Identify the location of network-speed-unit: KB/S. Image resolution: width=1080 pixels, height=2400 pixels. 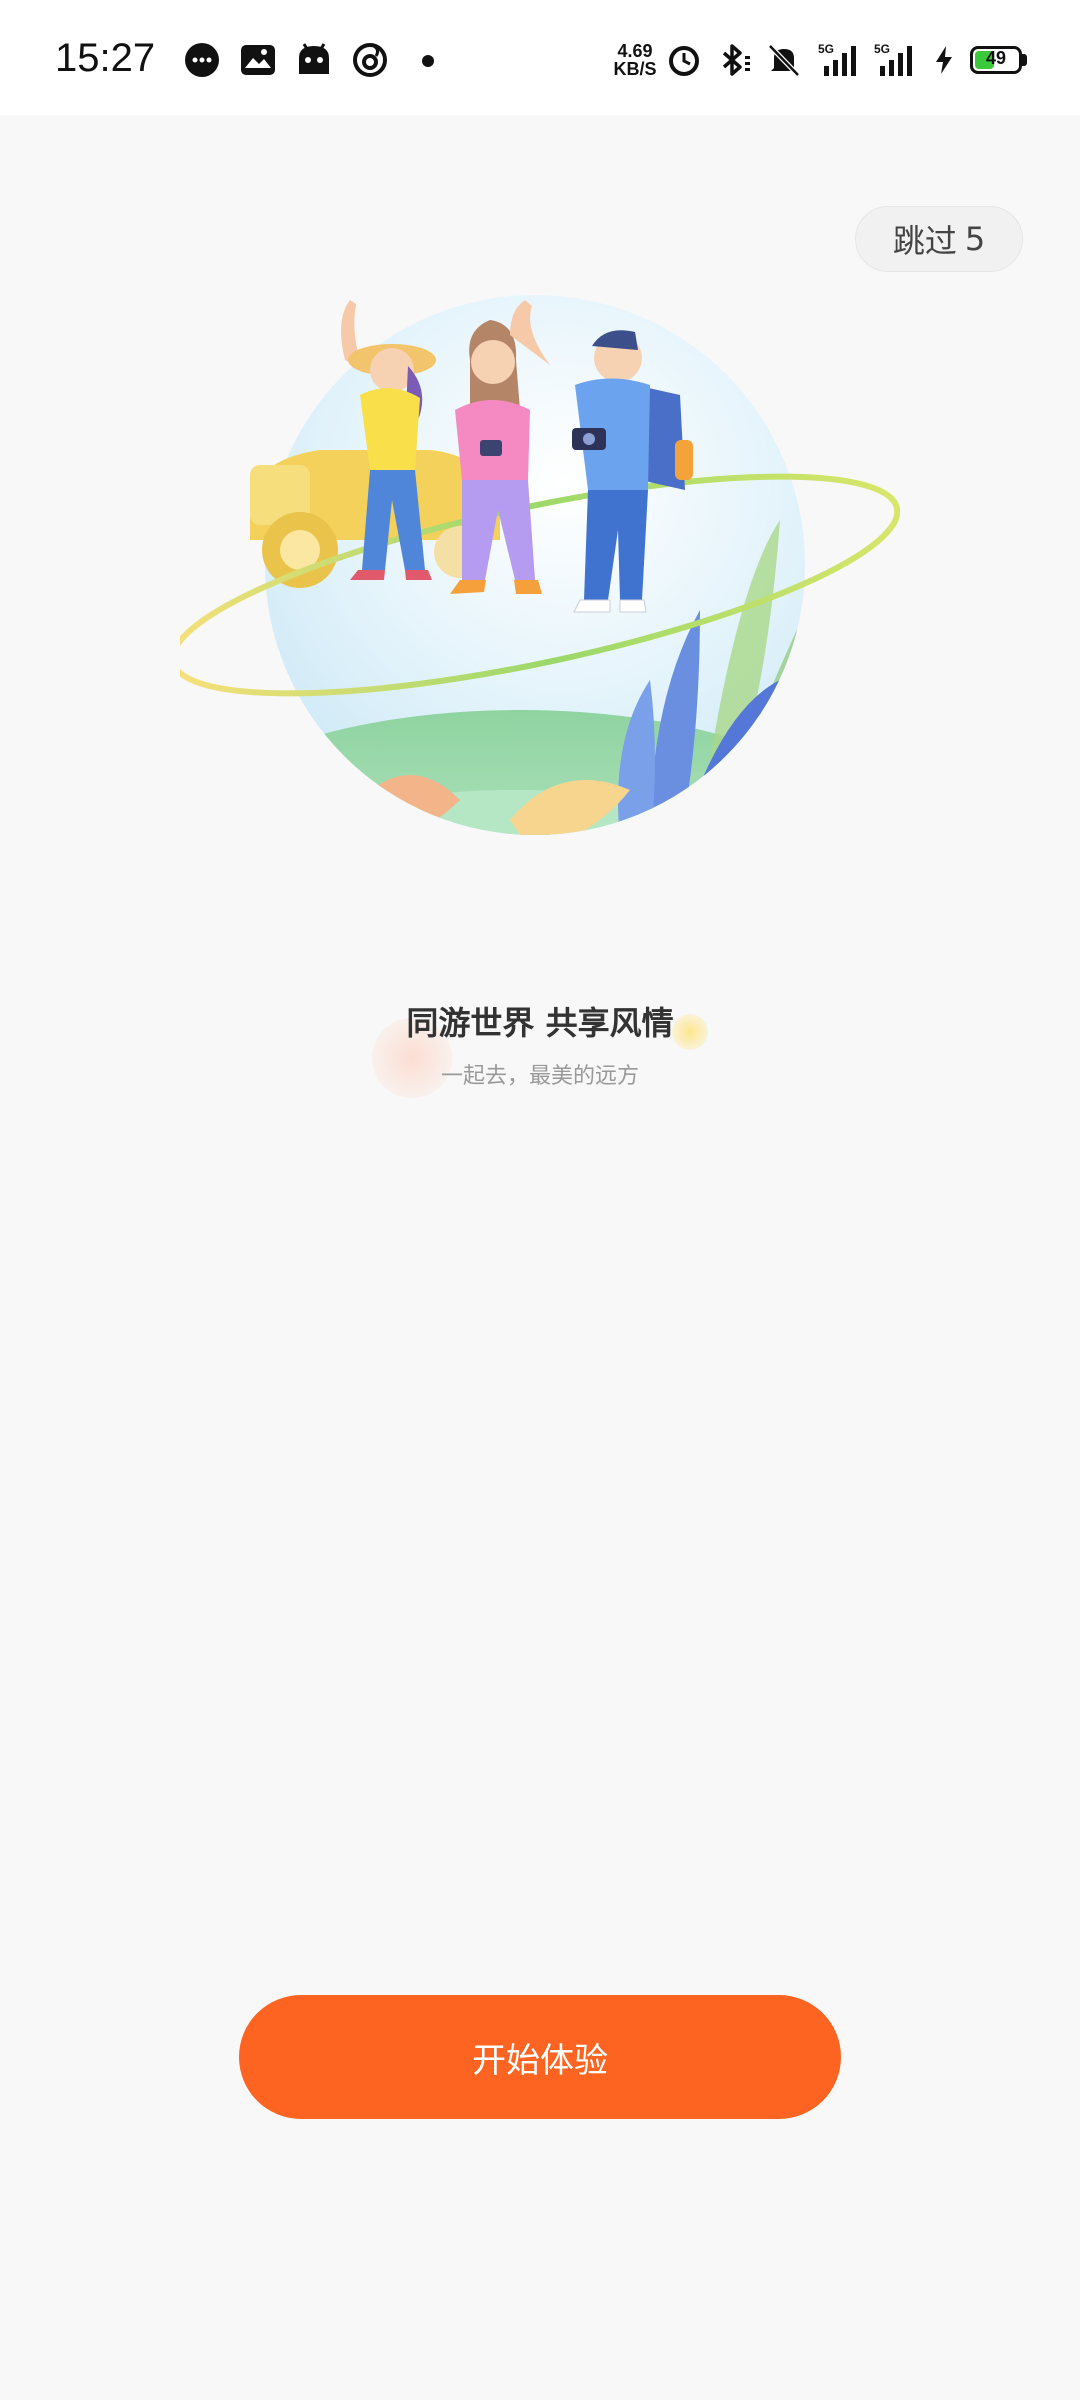
(635, 69).